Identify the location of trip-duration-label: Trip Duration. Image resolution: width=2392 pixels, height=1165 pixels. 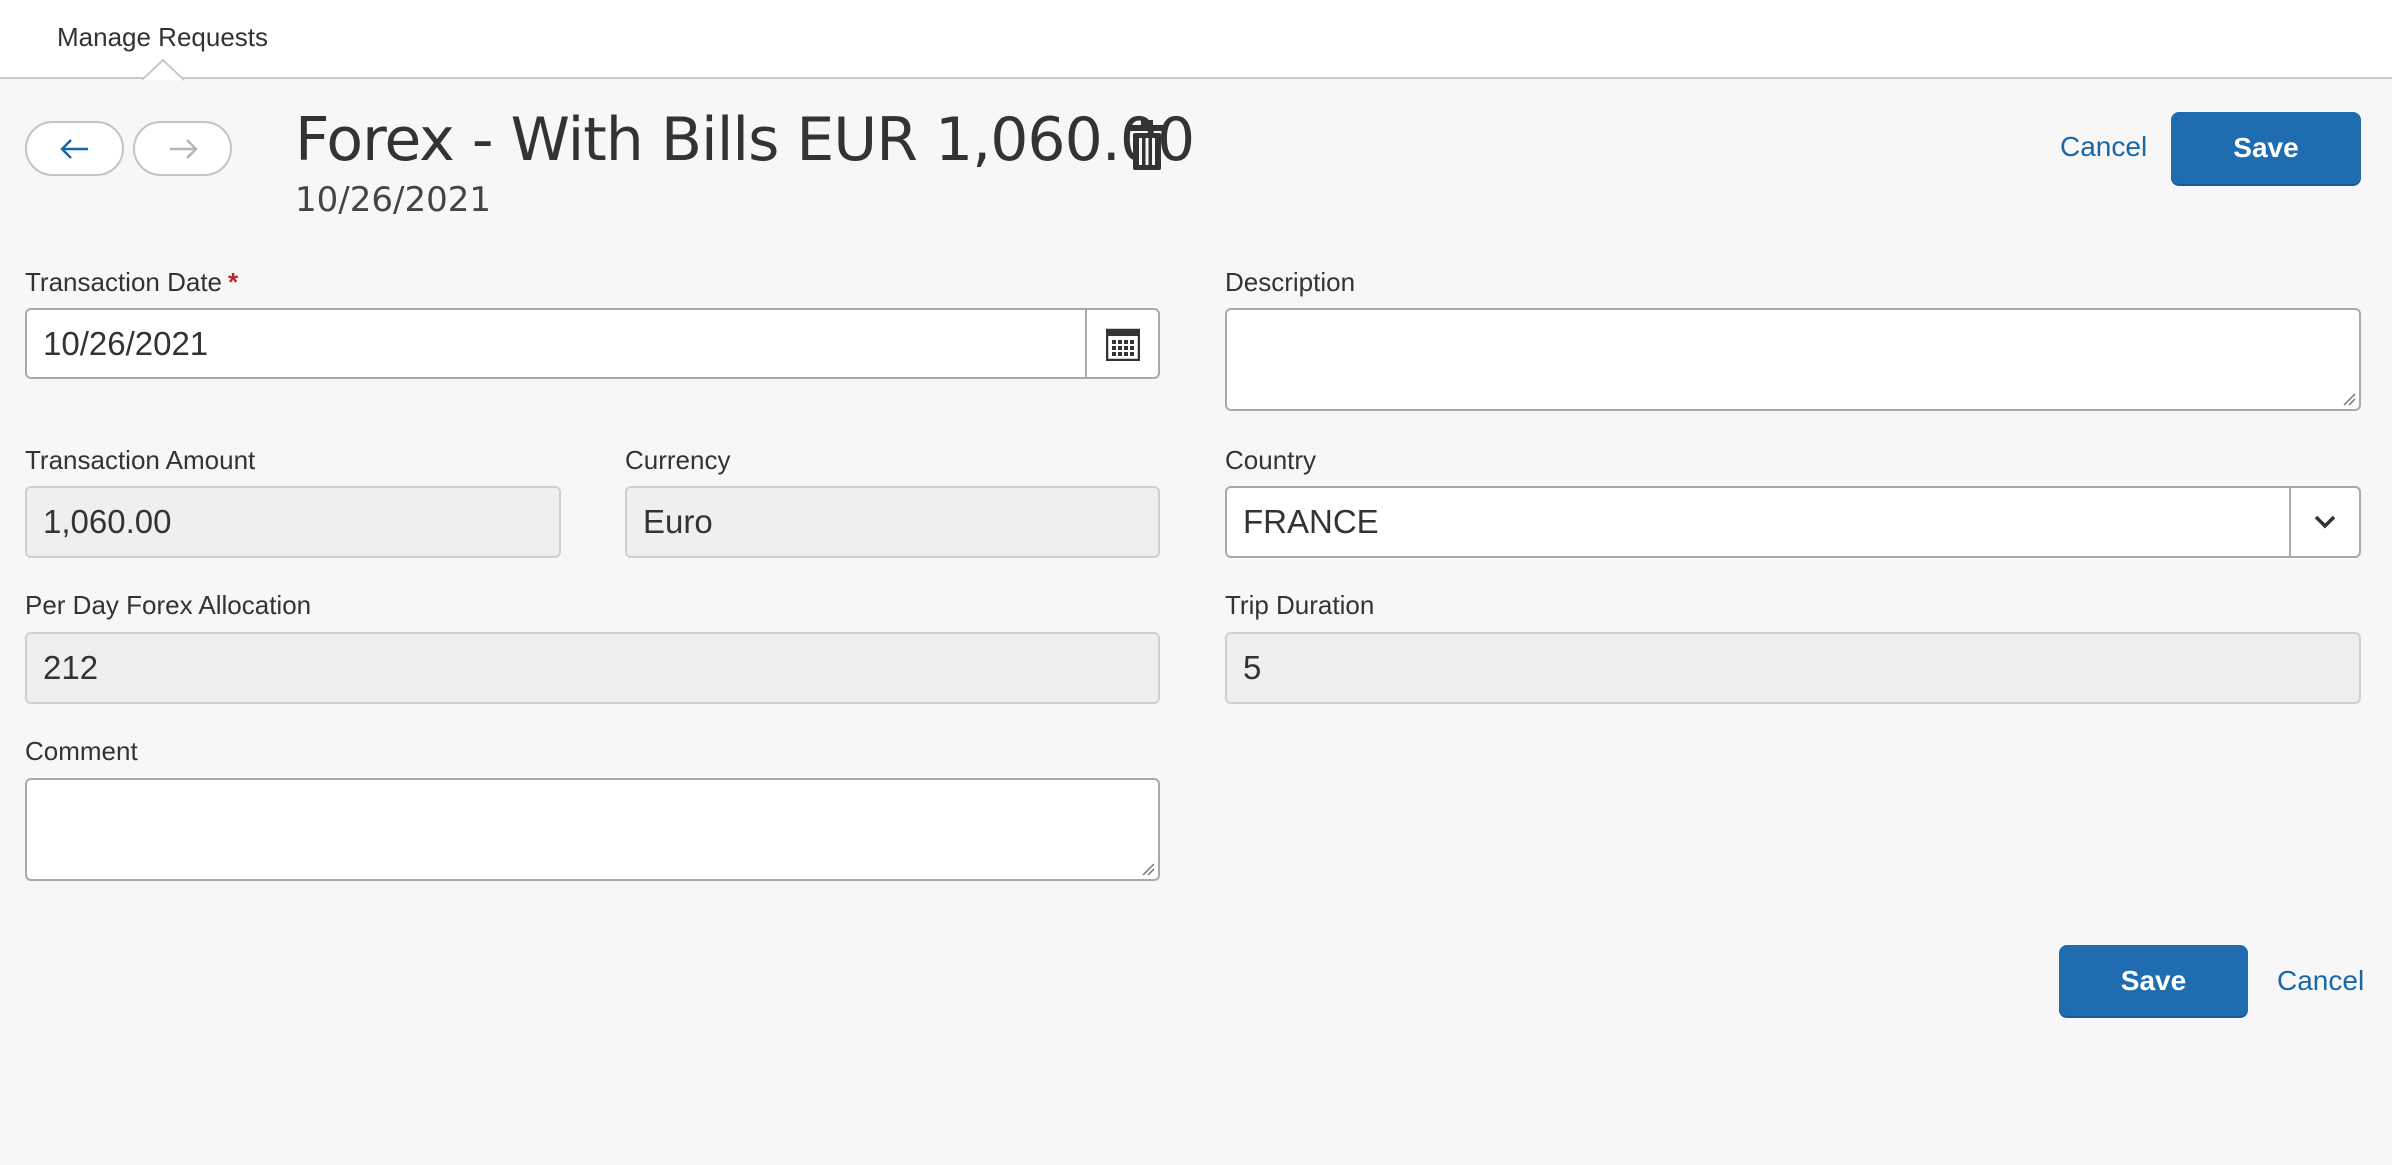
(1300, 605).